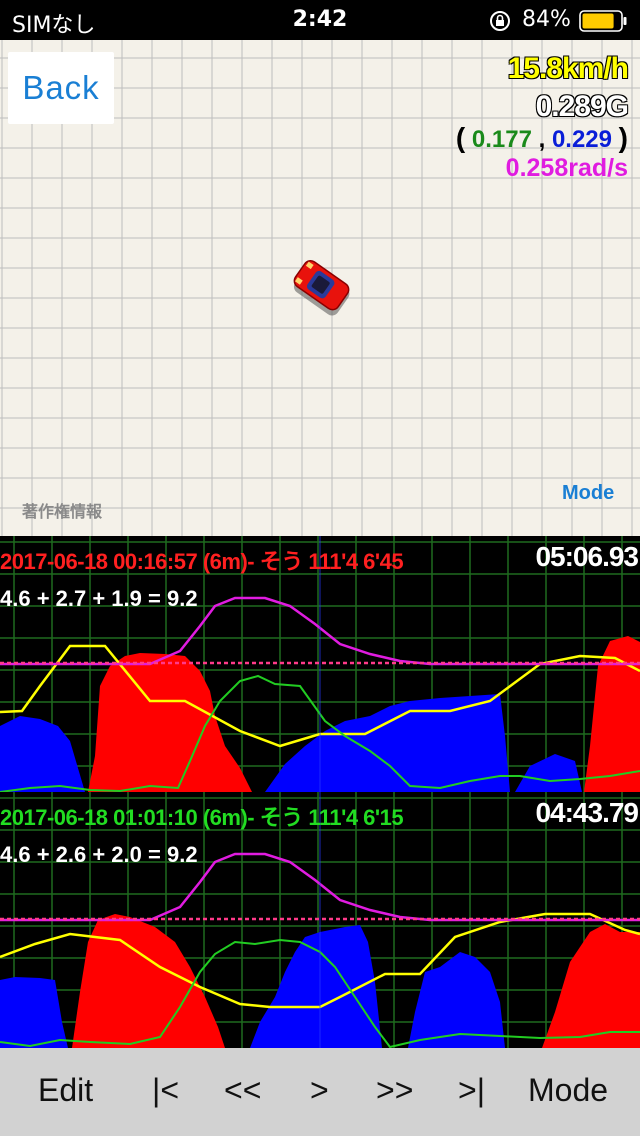 The image size is (640, 1136). What do you see at coordinates (568, 68) in the screenshot?
I see `speed-readout: 15.8km/h` at bounding box center [568, 68].